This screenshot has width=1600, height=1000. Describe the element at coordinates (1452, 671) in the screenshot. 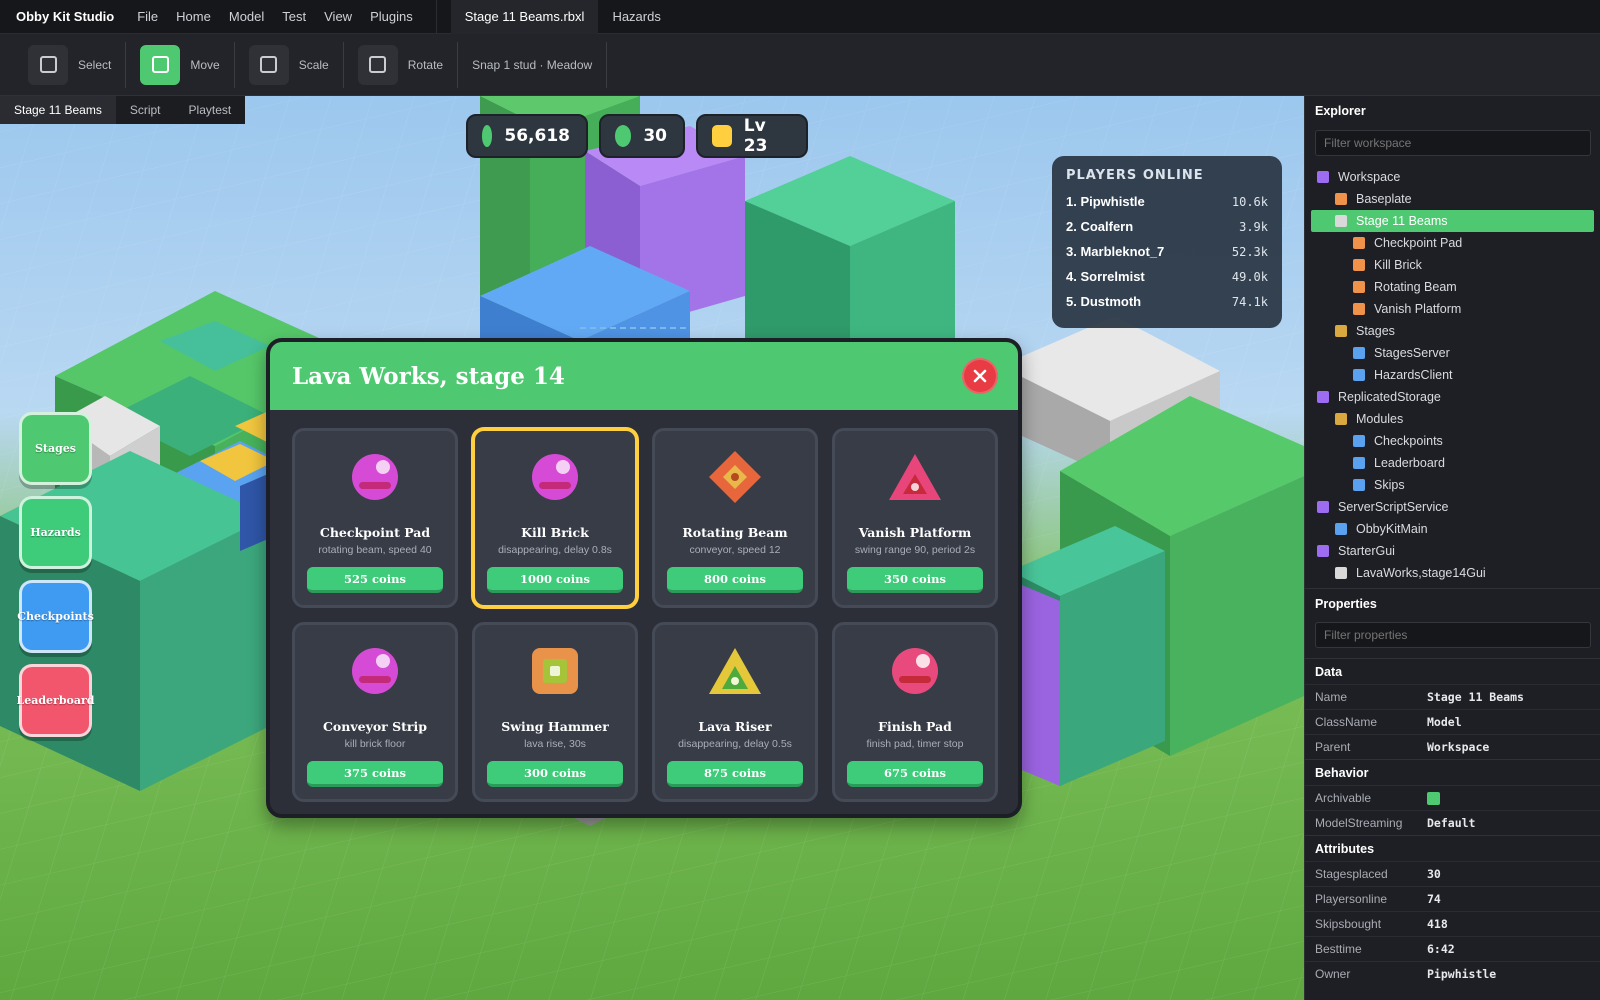

I see `property-section-header: Data` at that location.